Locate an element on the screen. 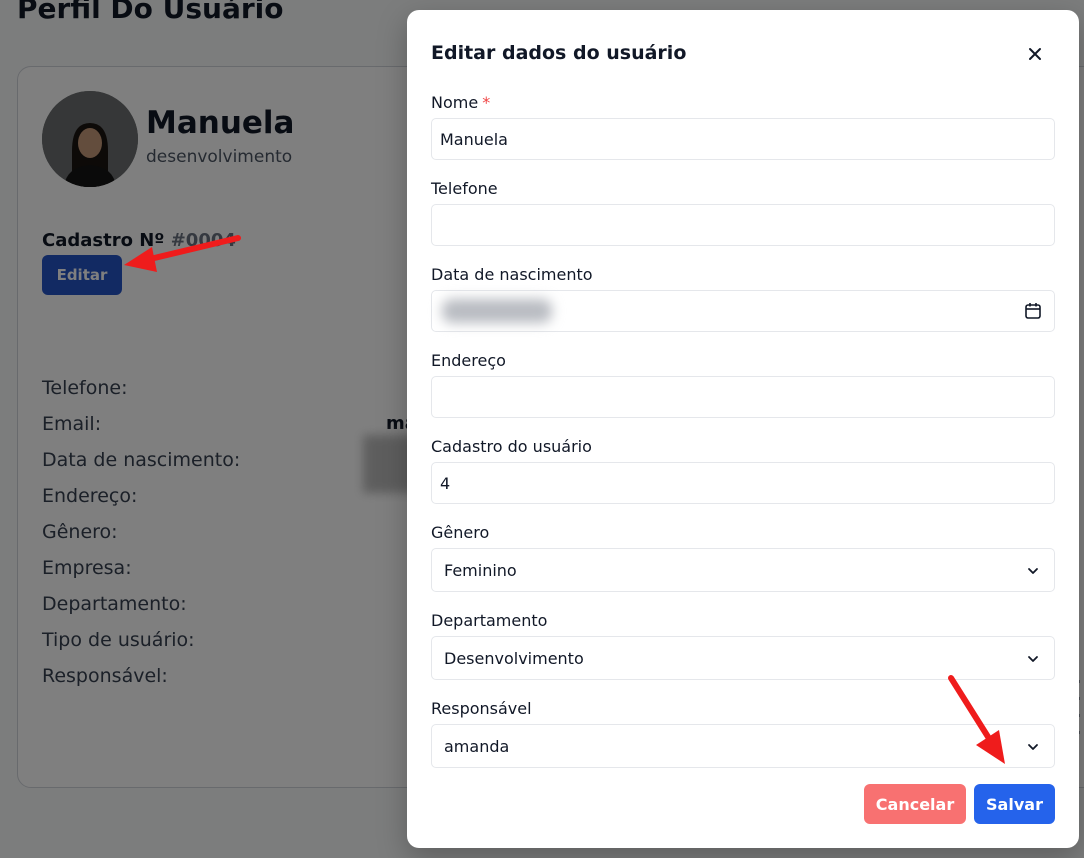 The width and height of the screenshot is (1084, 858). responsavel-select: amanda is located at coordinates (743, 746).